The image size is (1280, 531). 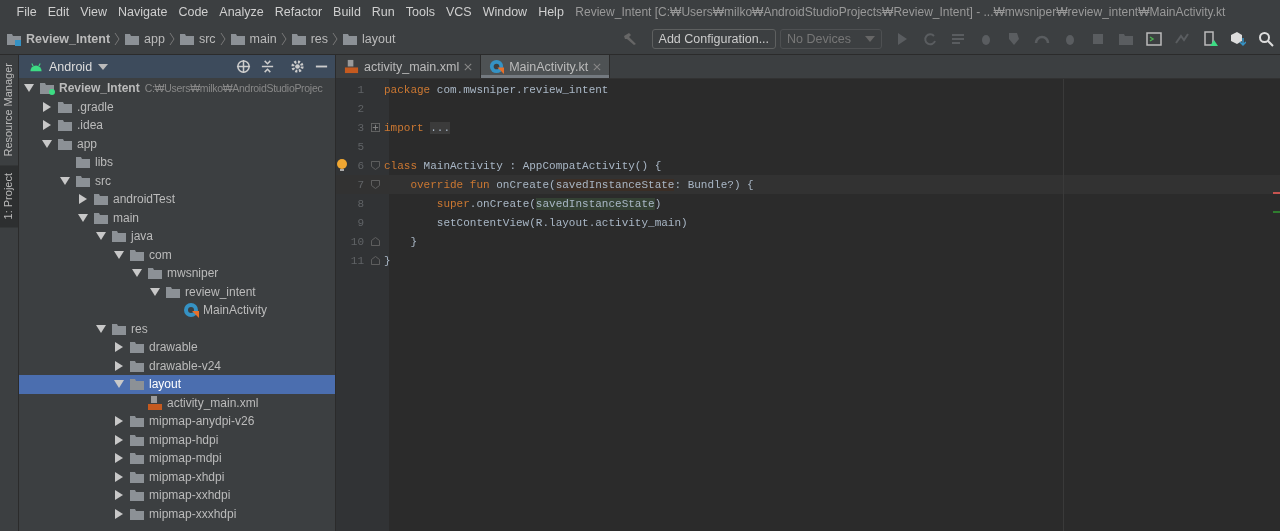 I want to click on tree-item: Review_Intent C:₩Users₩milko₩AndroidStudioProjec, so click(x=177, y=88).